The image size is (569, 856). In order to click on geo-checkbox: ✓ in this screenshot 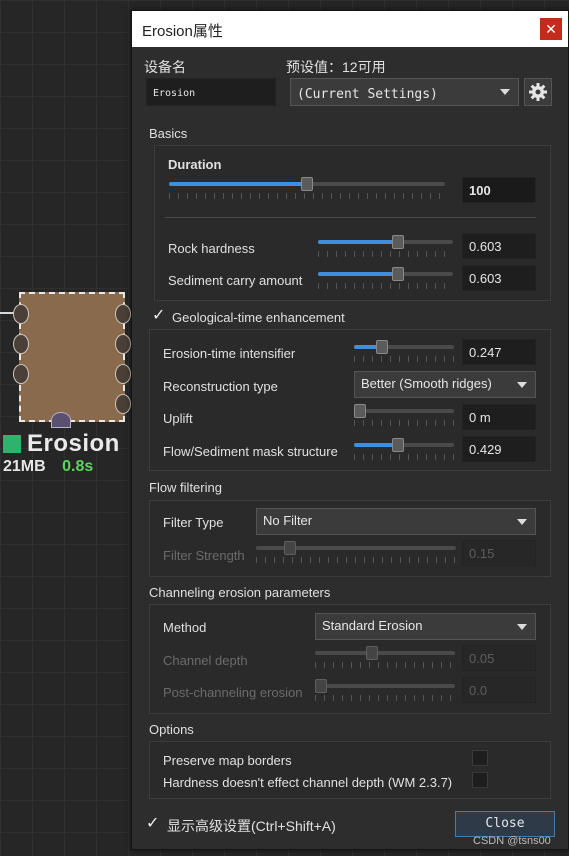, I will do `click(159, 316)`.